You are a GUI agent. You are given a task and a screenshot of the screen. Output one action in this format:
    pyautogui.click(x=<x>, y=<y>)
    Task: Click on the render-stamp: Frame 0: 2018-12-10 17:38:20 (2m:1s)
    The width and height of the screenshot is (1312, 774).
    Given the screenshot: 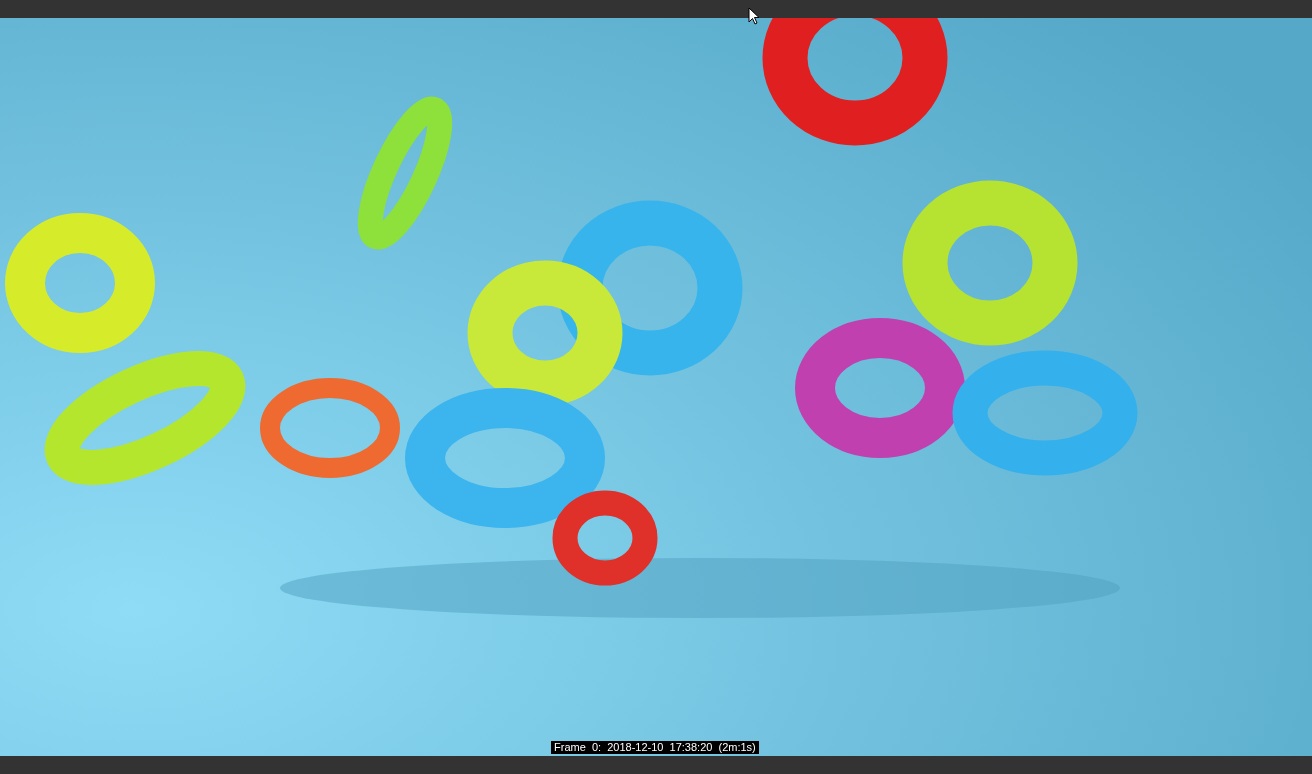 What is the action you would take?
    pyautogui.click(x=655, y=747)
    